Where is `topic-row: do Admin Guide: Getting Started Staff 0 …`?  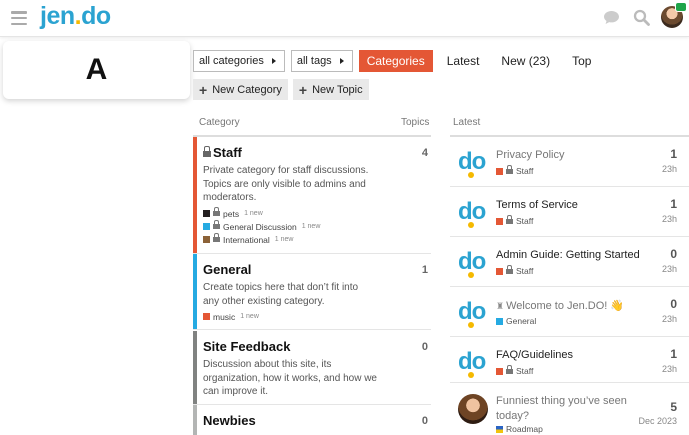 topic-row: do Admin Guide: Getting Started Staff 0 … is located at coordinates (569, 262).